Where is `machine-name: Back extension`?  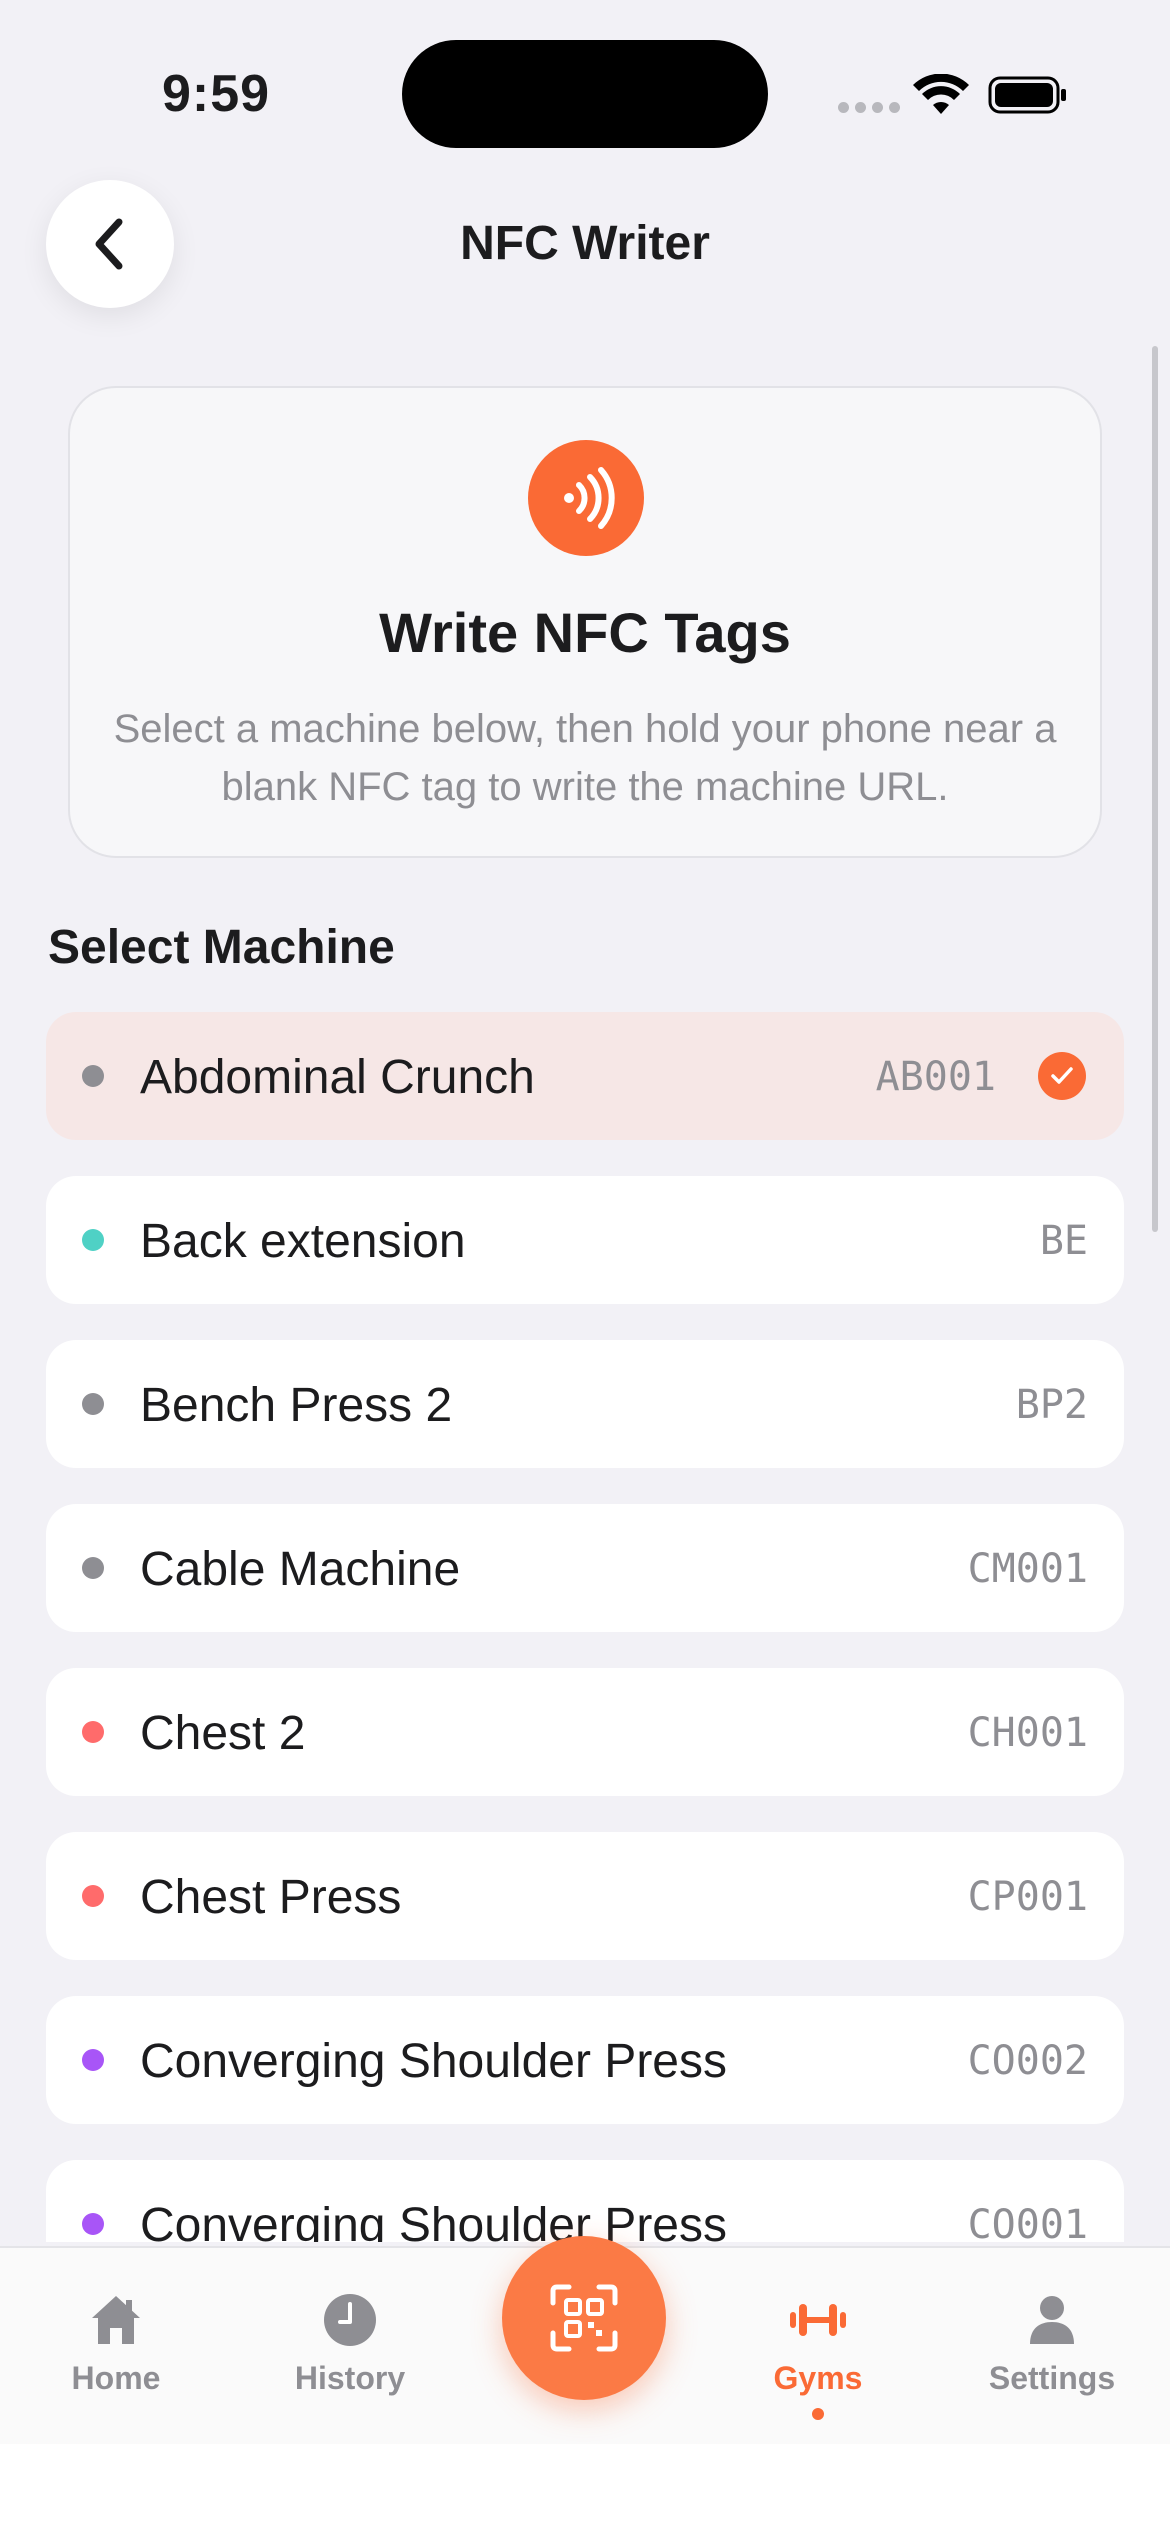
machine-name: Back extension is located at coordinates (303, 1241).